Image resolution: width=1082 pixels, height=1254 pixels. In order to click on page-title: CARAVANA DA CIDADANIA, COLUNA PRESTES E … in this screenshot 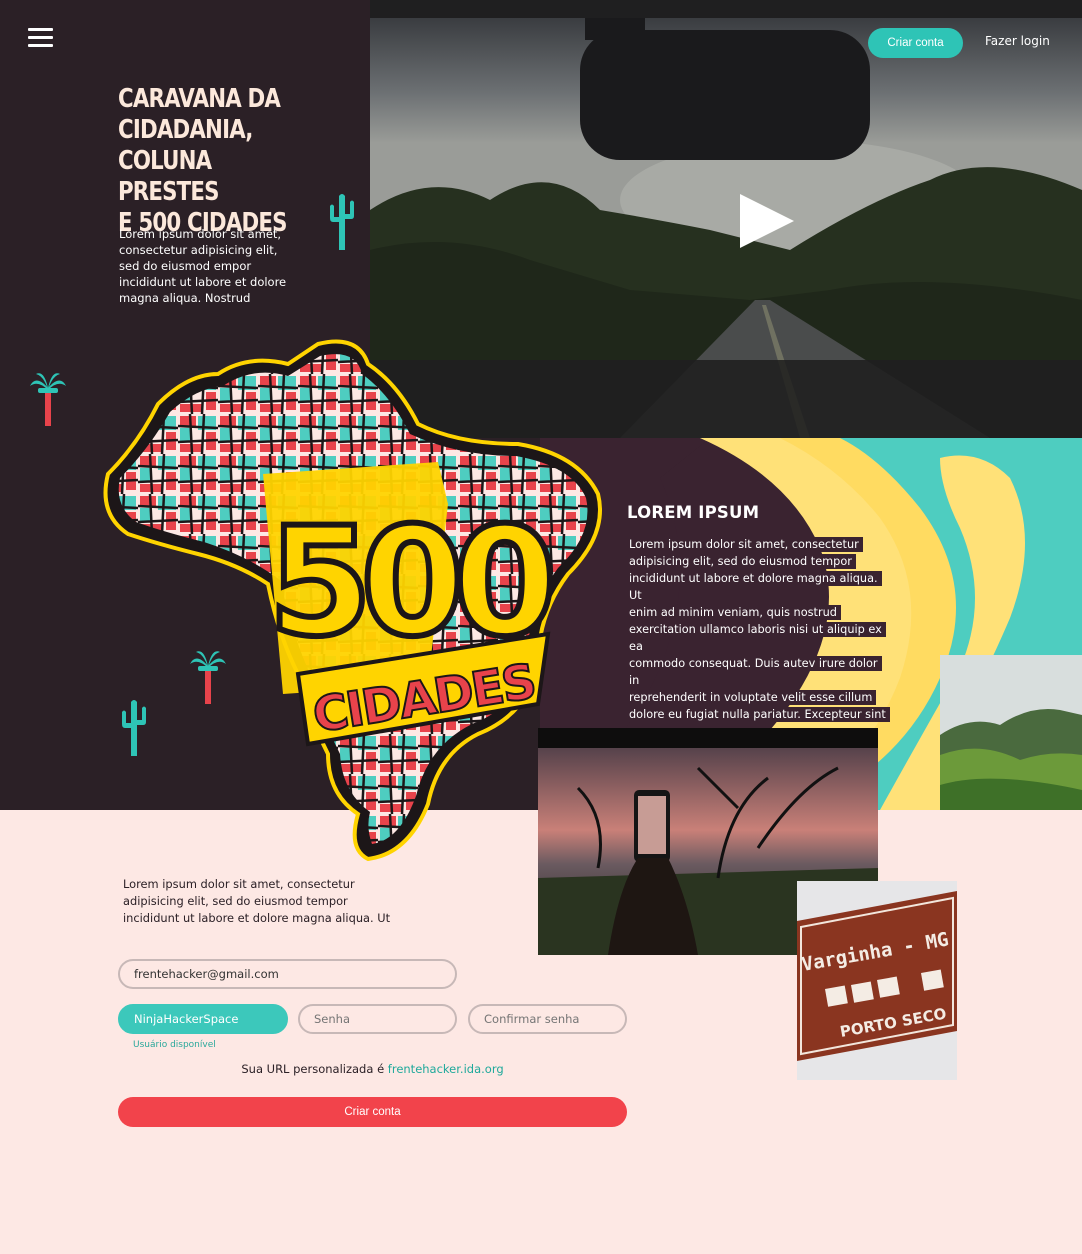, I will do `click(202, 161)`.